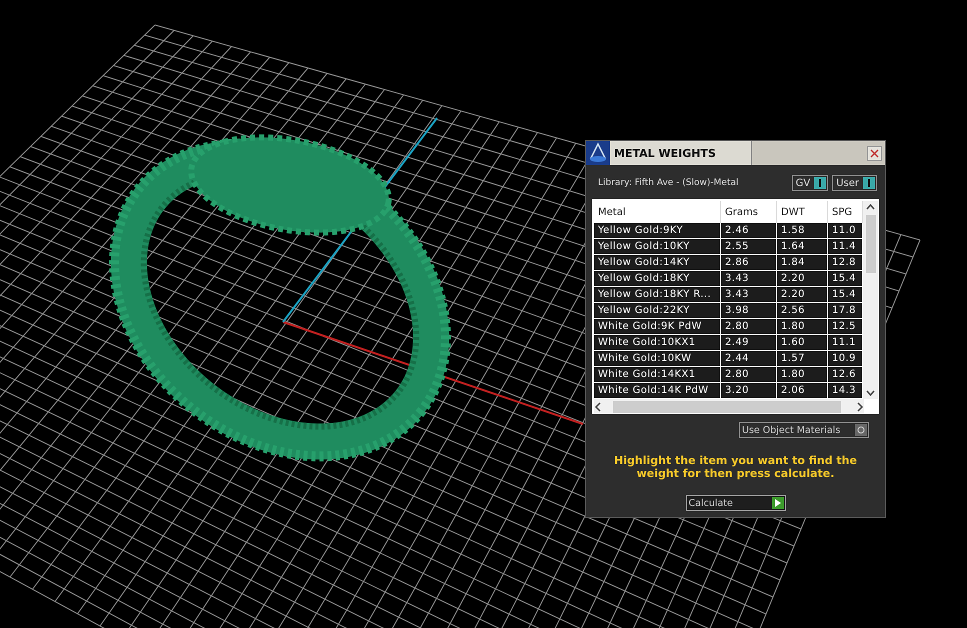 The image size is (967, 628). Describe the element at coordinates (802, 343) in the screenshot. I see `table-cell: 1.60` at that location.